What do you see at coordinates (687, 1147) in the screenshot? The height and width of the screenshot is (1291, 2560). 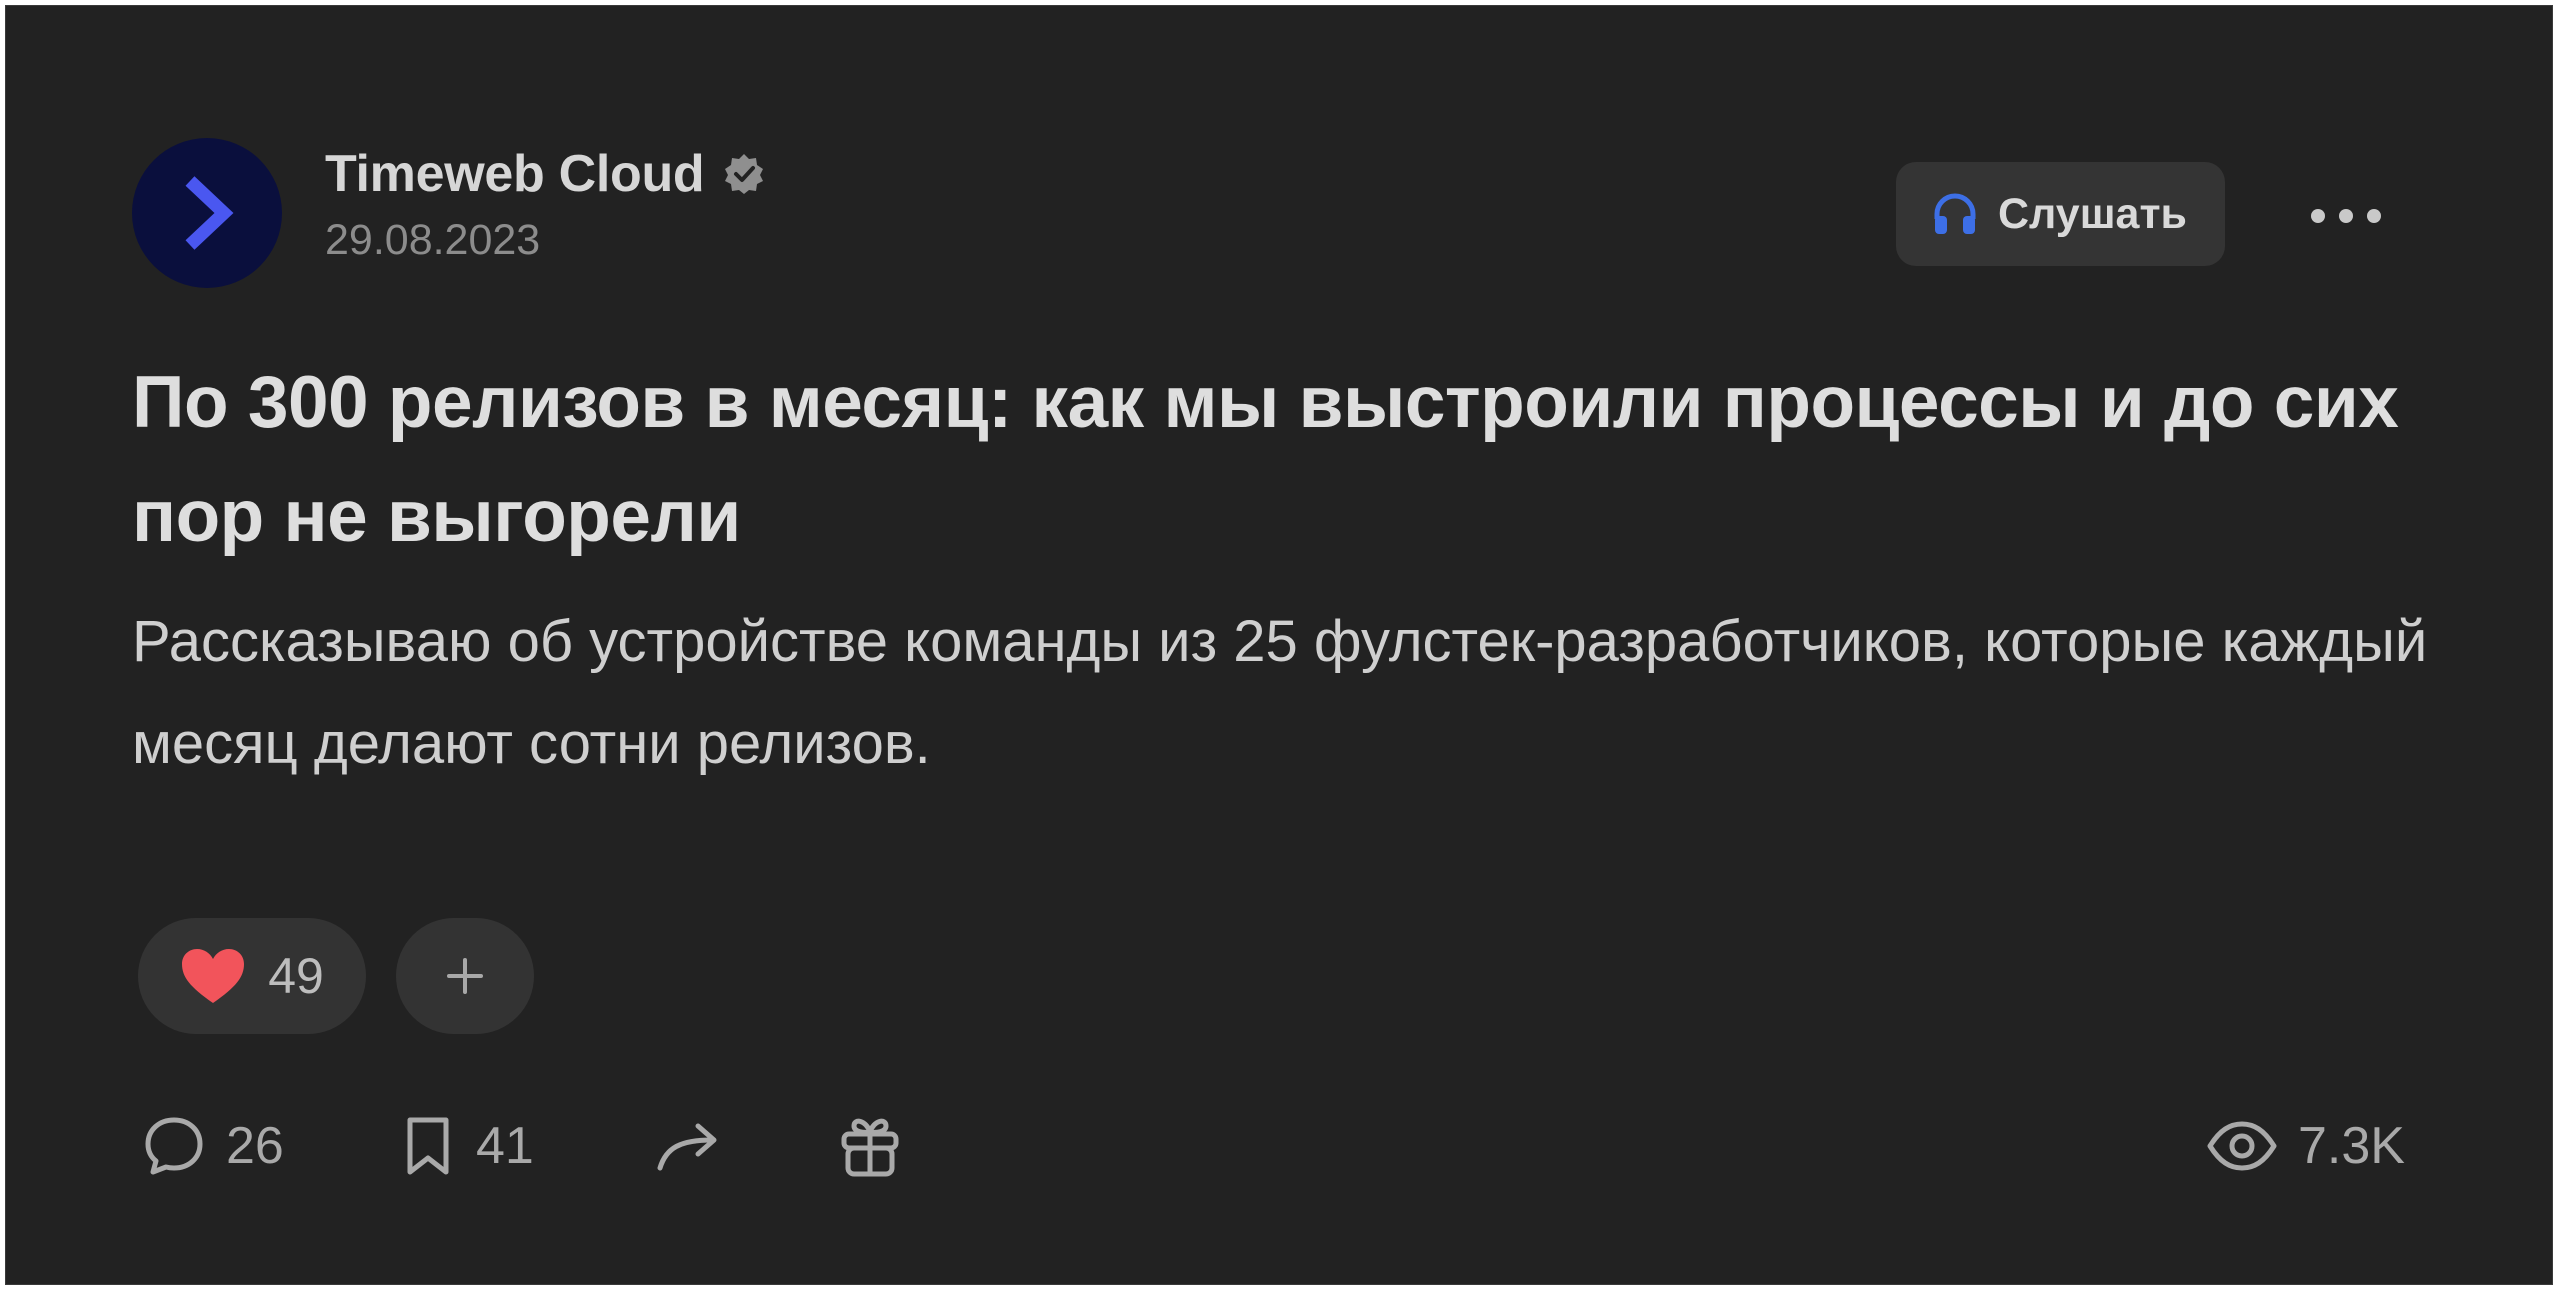 I see `share-arrow-icon` at bounding box center [687, 1147].